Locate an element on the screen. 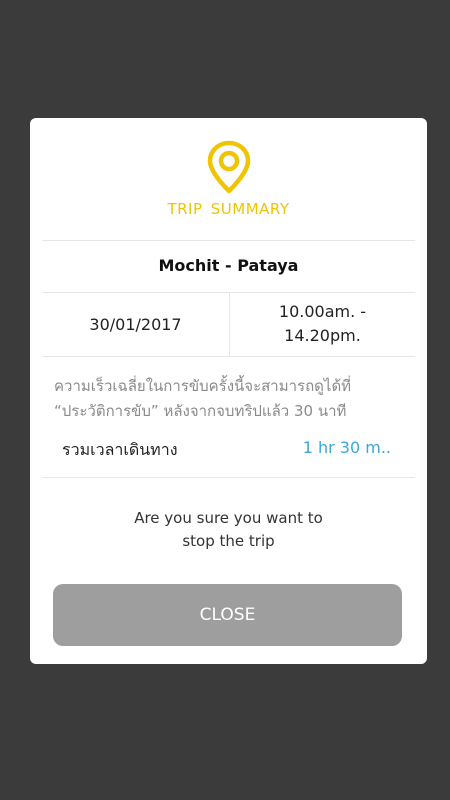 The image size is (450, 800). close-button: CLOSE is located at coordinates (227, 615).